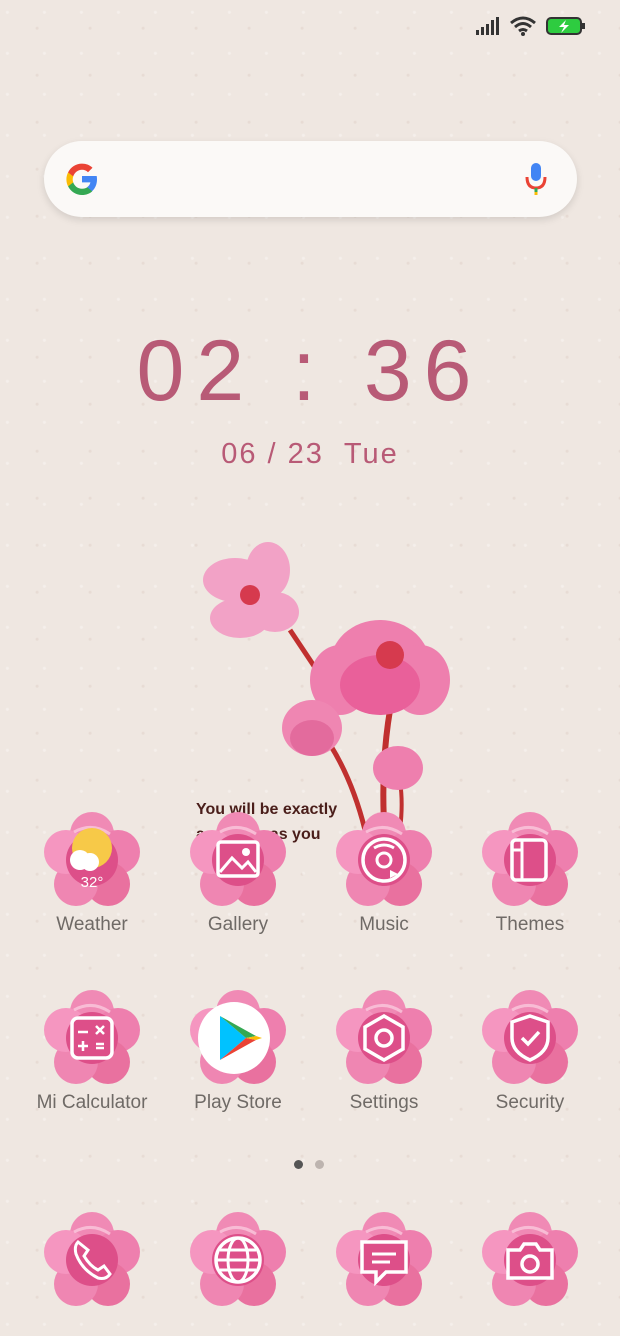 Image resolution: width=620 pixels, height=1336 pixels. I want to click on date-text: 06 / 23, so click(272, 454).